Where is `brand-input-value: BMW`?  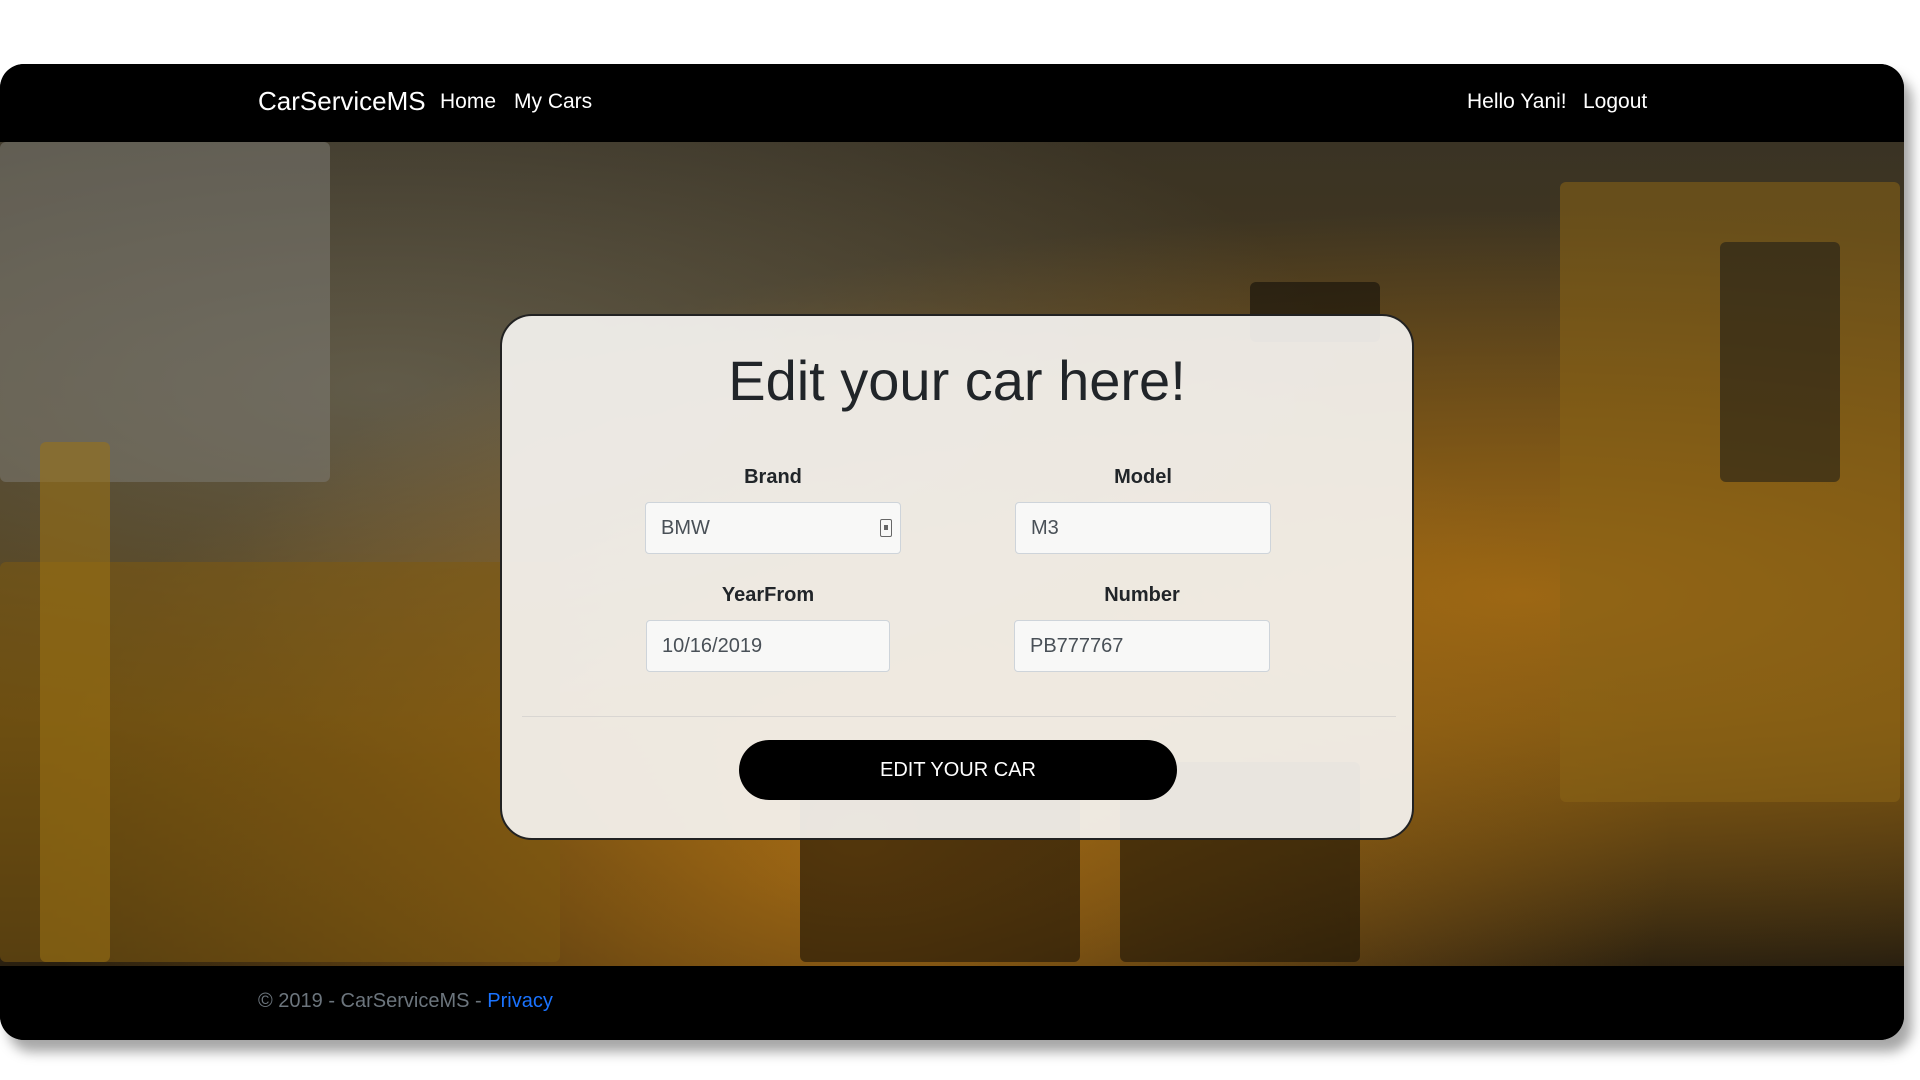 brand-input-value: BMW is located at coordinates (685, 528).